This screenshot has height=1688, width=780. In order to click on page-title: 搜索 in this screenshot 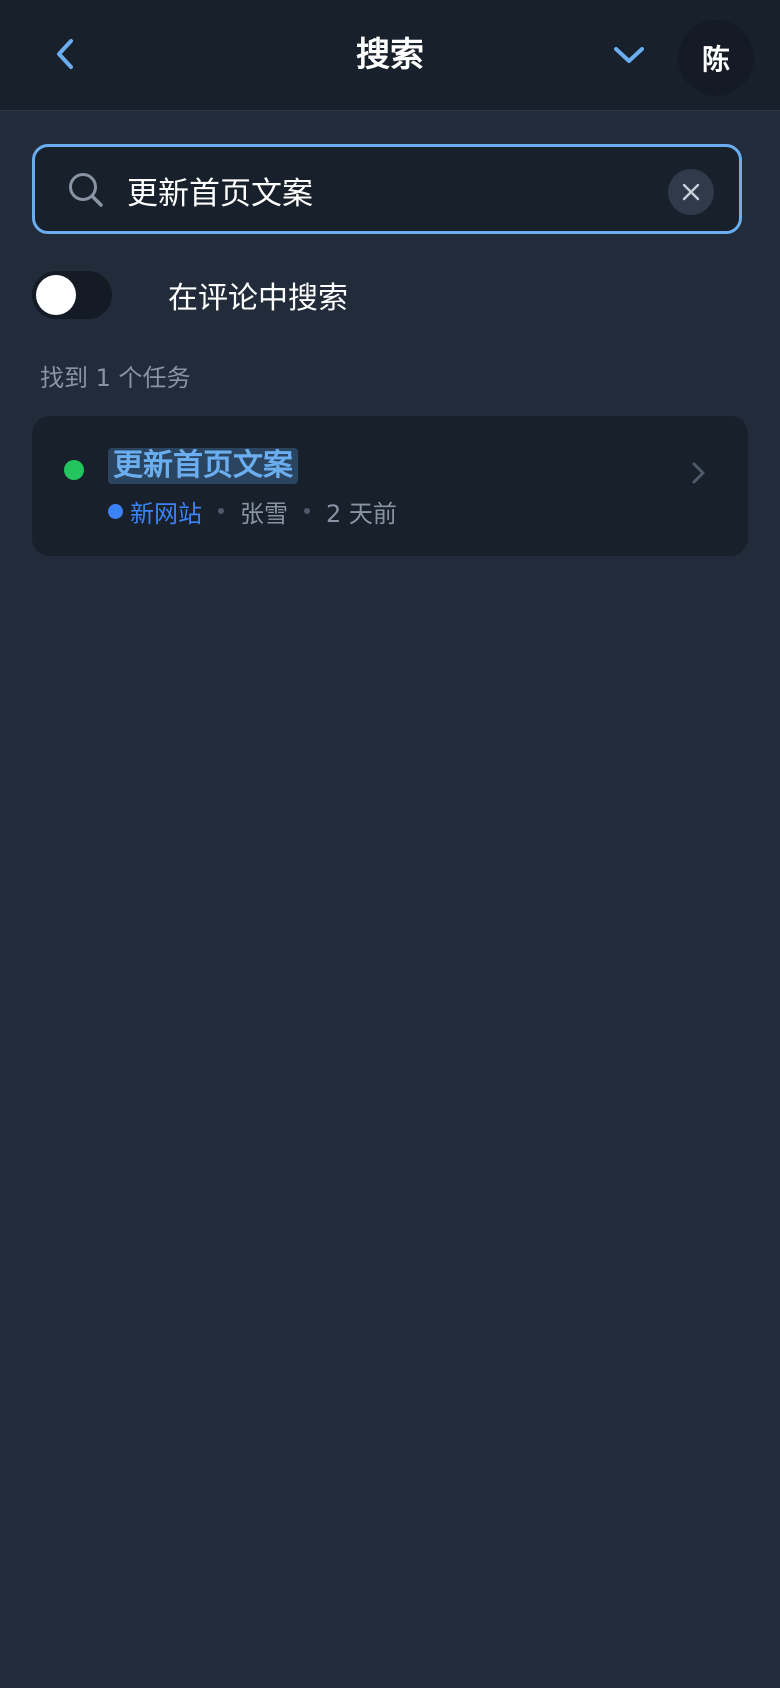, I will do `click(390, 55)`.